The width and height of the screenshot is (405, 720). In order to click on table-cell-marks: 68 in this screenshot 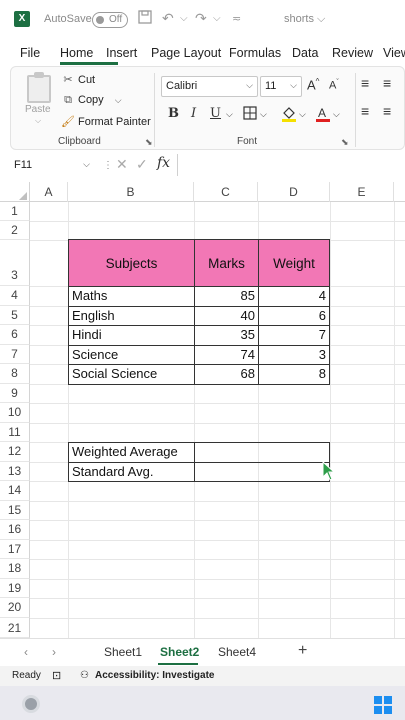, I will do `click(226, 374)`.